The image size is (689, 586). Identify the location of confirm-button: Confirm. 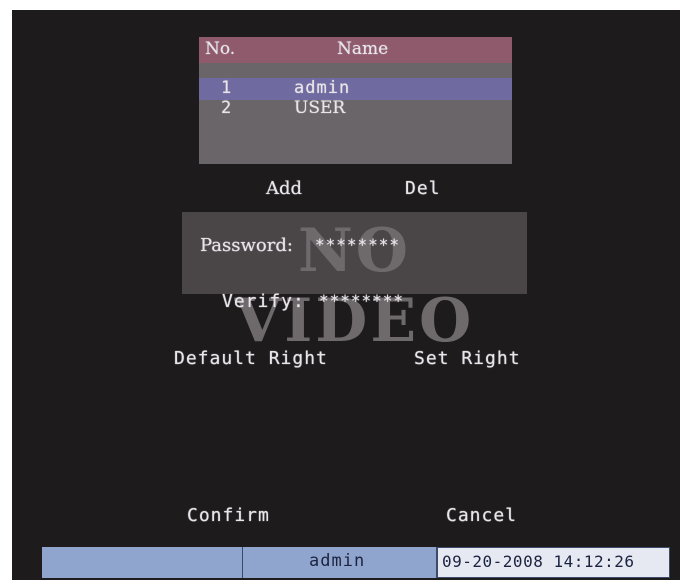
(228, 515).